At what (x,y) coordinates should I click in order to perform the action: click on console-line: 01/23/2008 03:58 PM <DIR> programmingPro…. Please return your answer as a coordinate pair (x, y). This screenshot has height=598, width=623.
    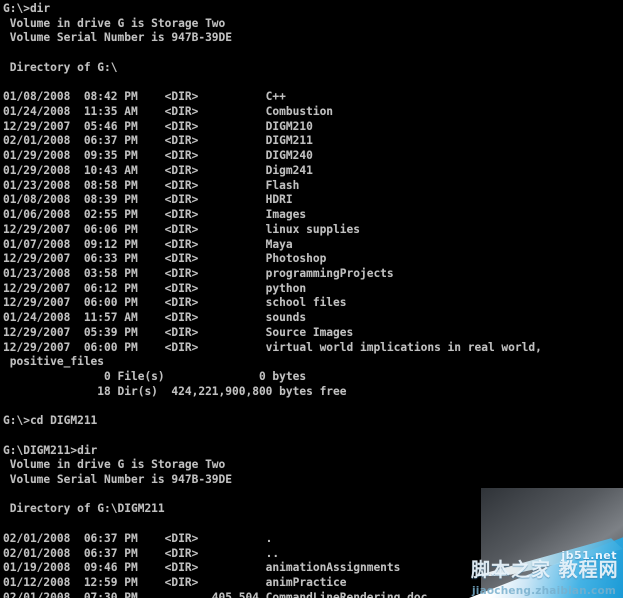
    Looking at the image, I should click on (198, 273).